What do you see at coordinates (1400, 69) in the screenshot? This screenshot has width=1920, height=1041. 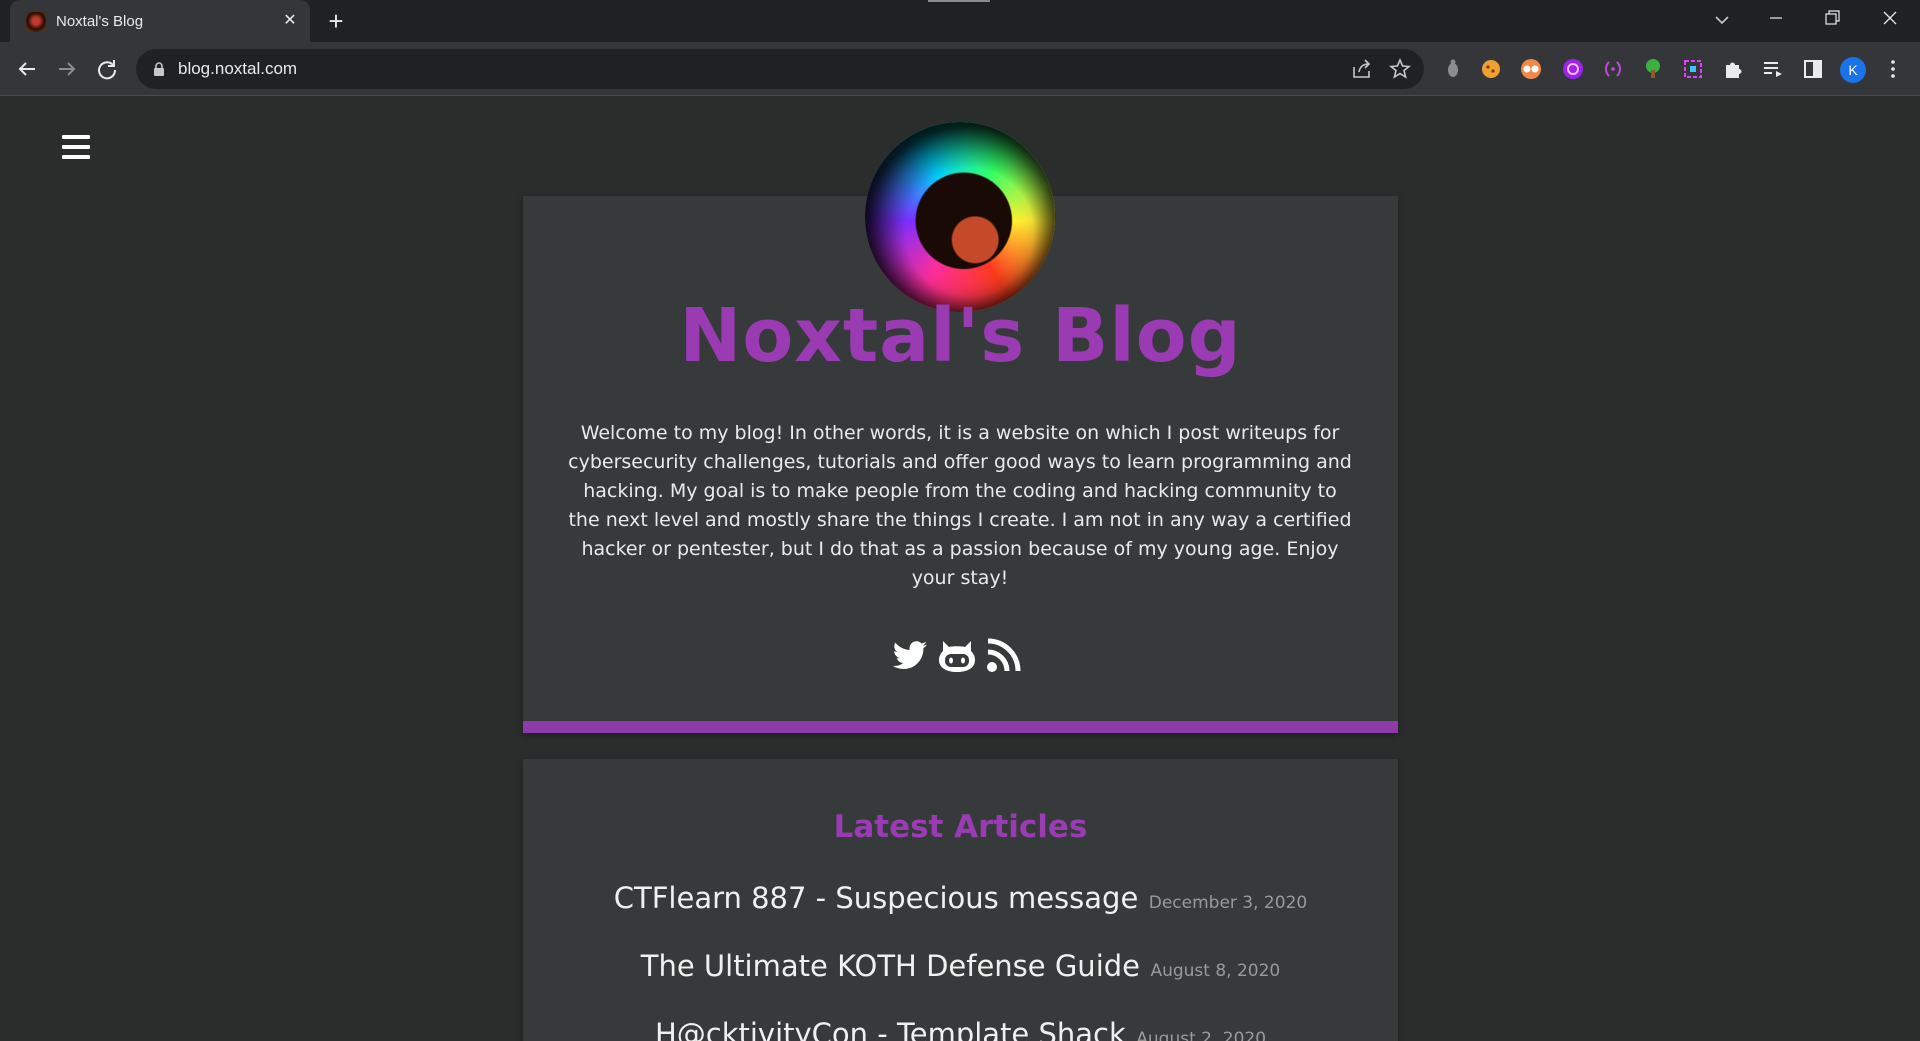 I see `bookmark-star-icon` at bounding box center [1400, 69].